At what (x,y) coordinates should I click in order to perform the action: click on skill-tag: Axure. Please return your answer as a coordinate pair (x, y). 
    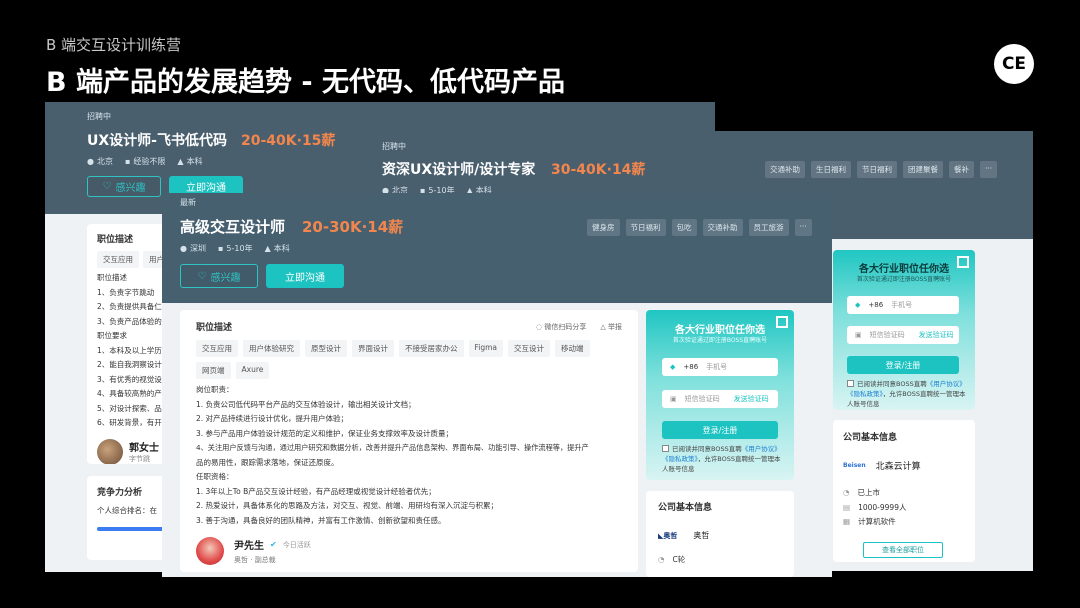
    Looking at the image, I should click on (252, 370).